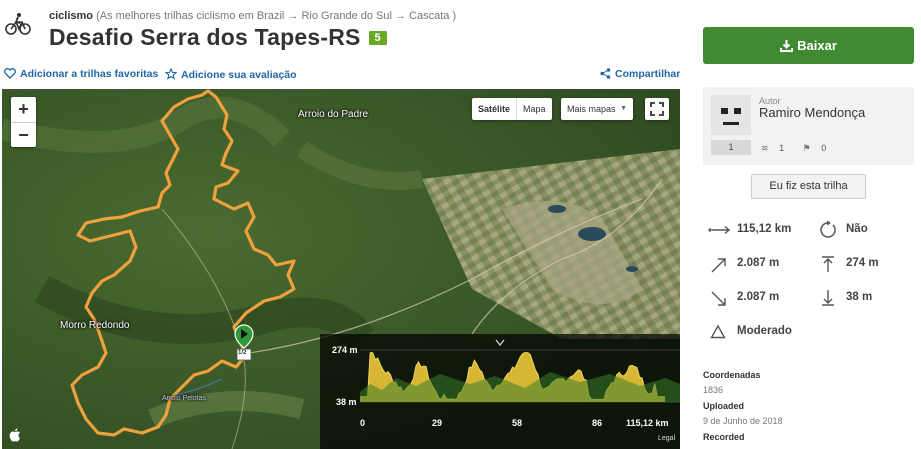 The height and width of the screenshot is (449, 921). Describe the element at coordinates (205, 37) in the screenshot. I see `trail-title-text: Desafio Serra dos Tapes-RS` at that location.